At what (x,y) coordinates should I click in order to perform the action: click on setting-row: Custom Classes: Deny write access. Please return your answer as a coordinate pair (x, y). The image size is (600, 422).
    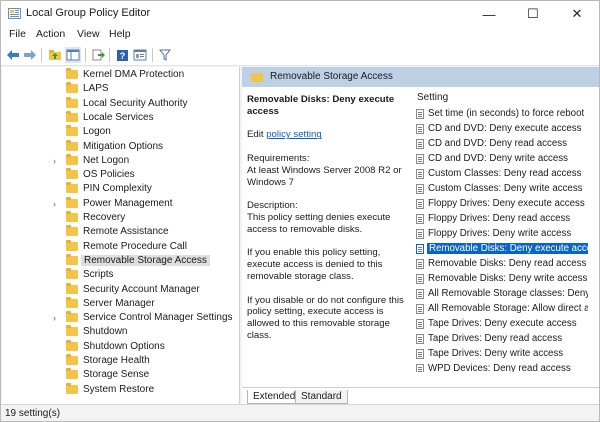
    Looking at the image, I should click on (500, 188).